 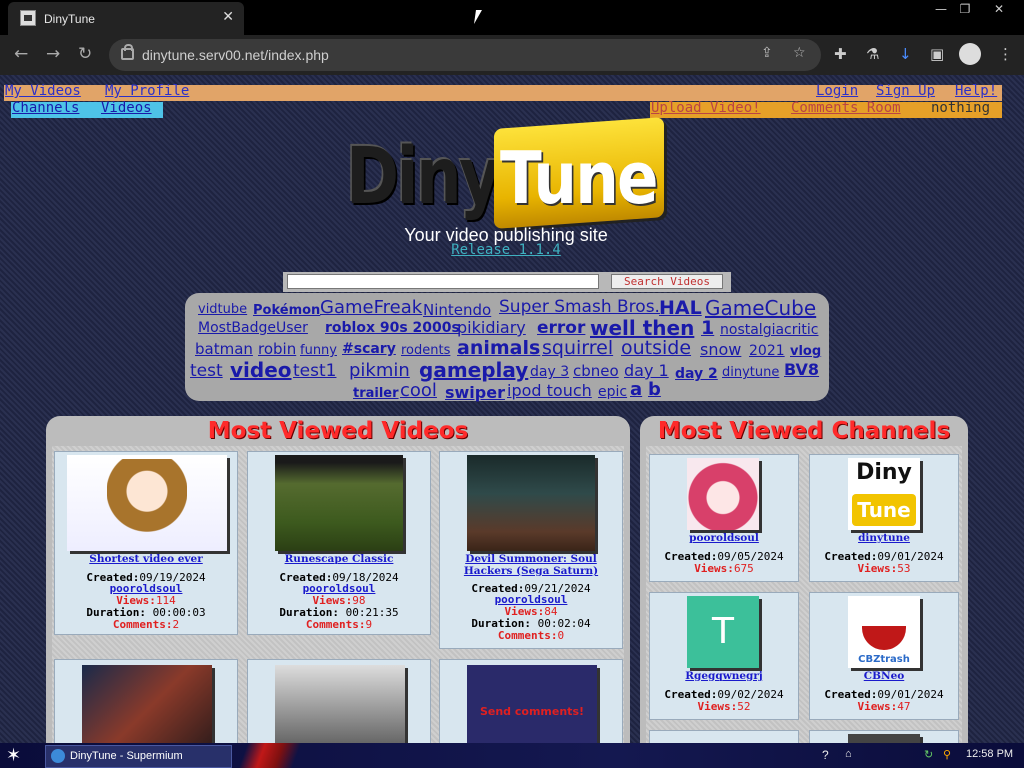 I want to click on tag-link: vlog, so click(x=805, y=351).